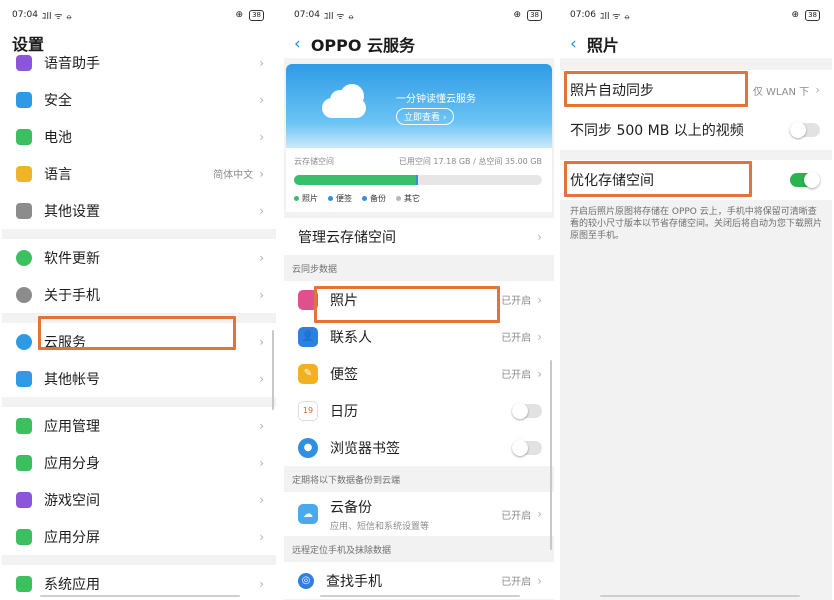 Image resolution: width=834 pixels, height=600 pixels. What do you see at coordinates (696, 130) in the screenshot?
I see `skip-large-video-row: 不同步 500 MB 以上的视频` at bounding box center [696, 130].